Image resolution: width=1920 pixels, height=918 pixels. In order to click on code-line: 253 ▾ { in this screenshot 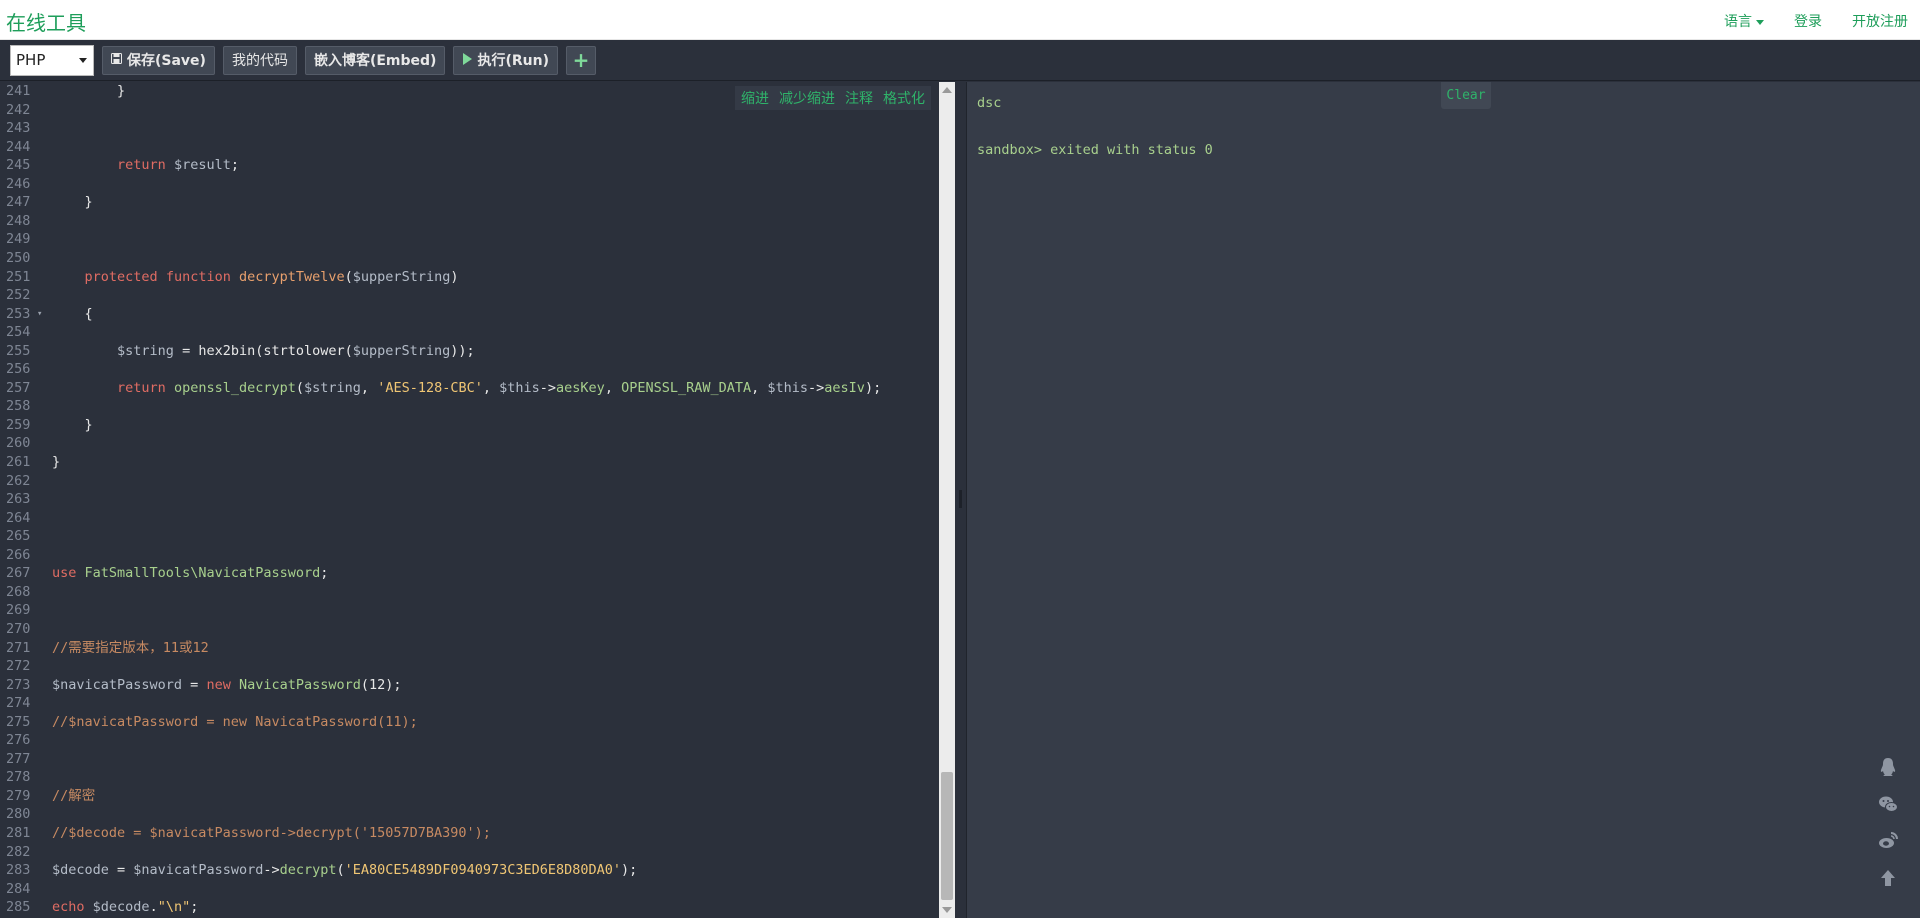, I will do `click(469, 314)`.